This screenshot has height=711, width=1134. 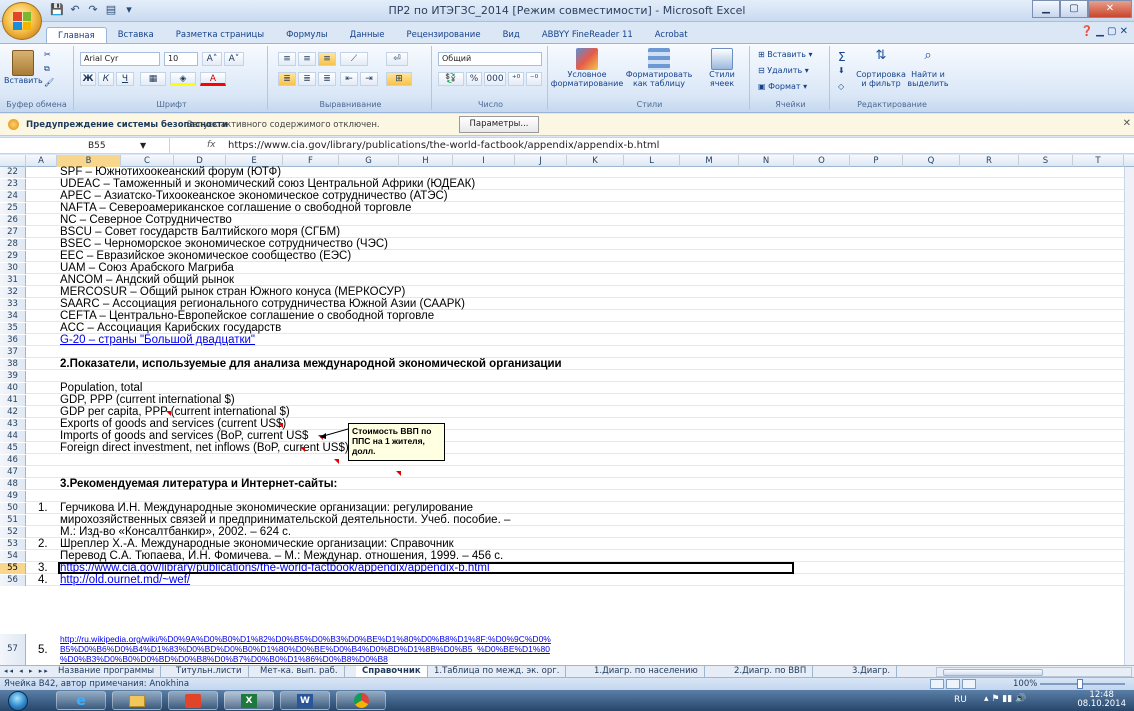 I want to click on row-header: 46, so click(x=13, y=460).